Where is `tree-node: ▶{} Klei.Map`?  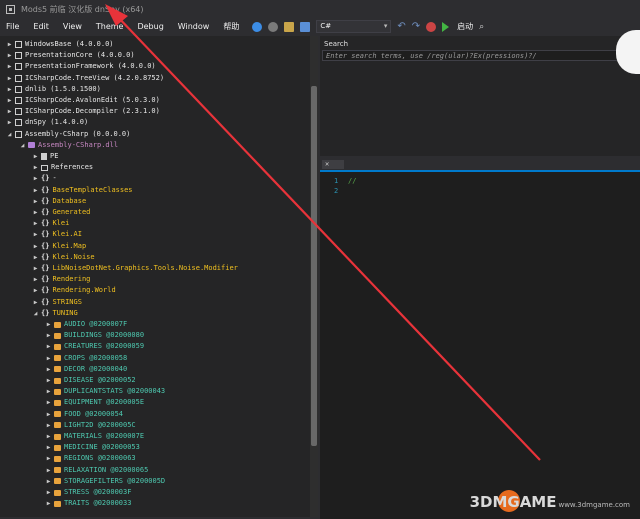 tree-node: ▶{} Klei.Map is located at coordinates (59, 246).